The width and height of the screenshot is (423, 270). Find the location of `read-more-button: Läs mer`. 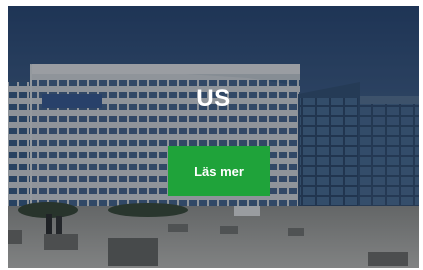

read-more-button: Läs mer is located at coordinates (219, 171).